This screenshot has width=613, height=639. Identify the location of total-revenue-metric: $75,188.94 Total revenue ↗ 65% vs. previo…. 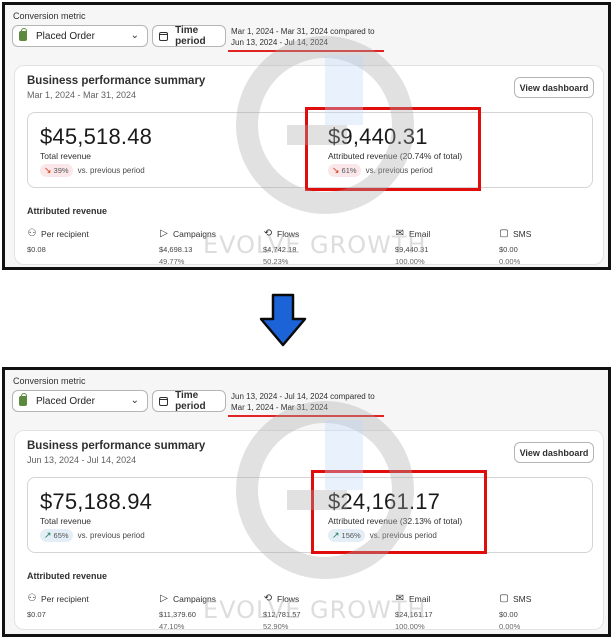
(96, 515).